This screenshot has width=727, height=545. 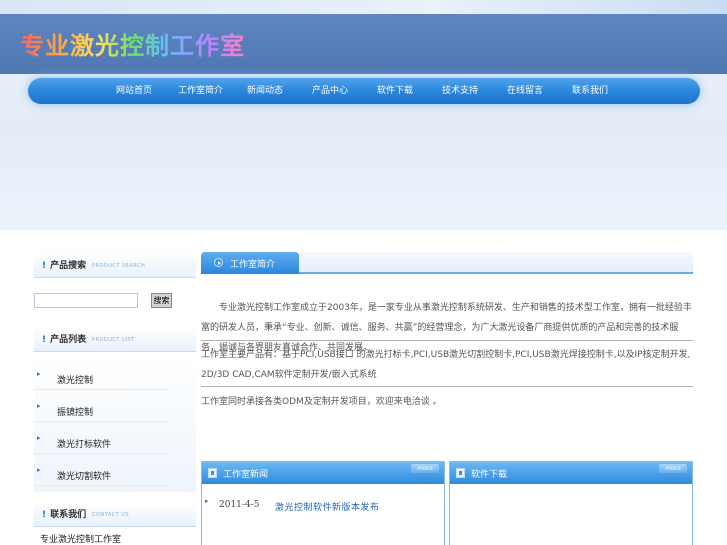 I want to click on product-list-item-label: 激光控制, so click(x=75, y=379).